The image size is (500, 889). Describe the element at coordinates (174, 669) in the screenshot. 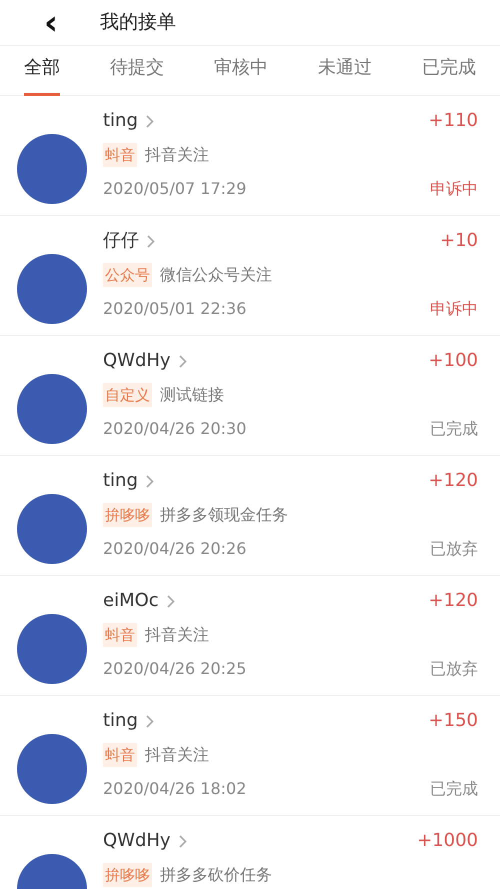

I see `order-time: 2020/04/26 20:25` at that location.